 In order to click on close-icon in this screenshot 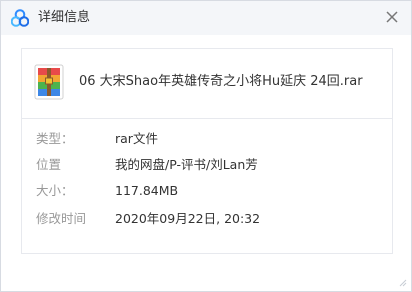, I will do `click(392, 17)`.